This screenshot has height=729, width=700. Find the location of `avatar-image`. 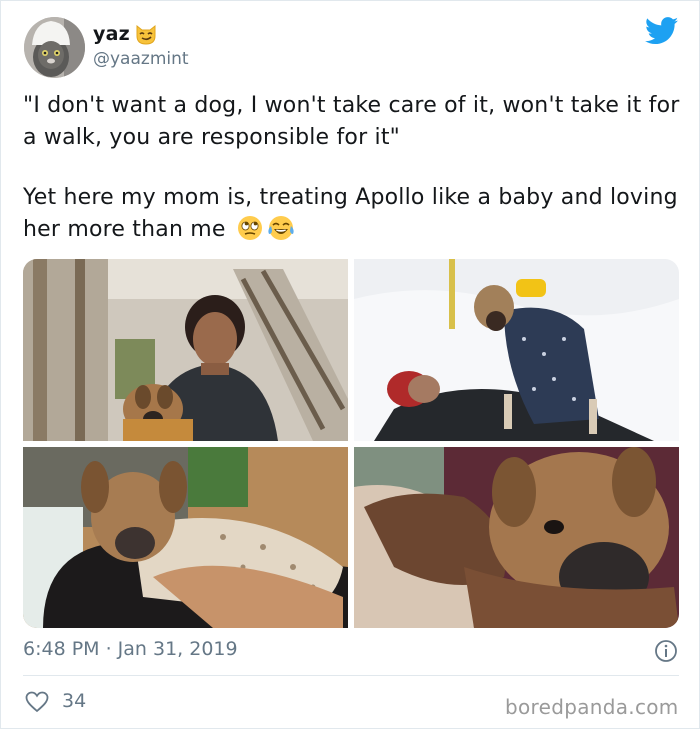

avatar-image is located at coordinates (54, 47).